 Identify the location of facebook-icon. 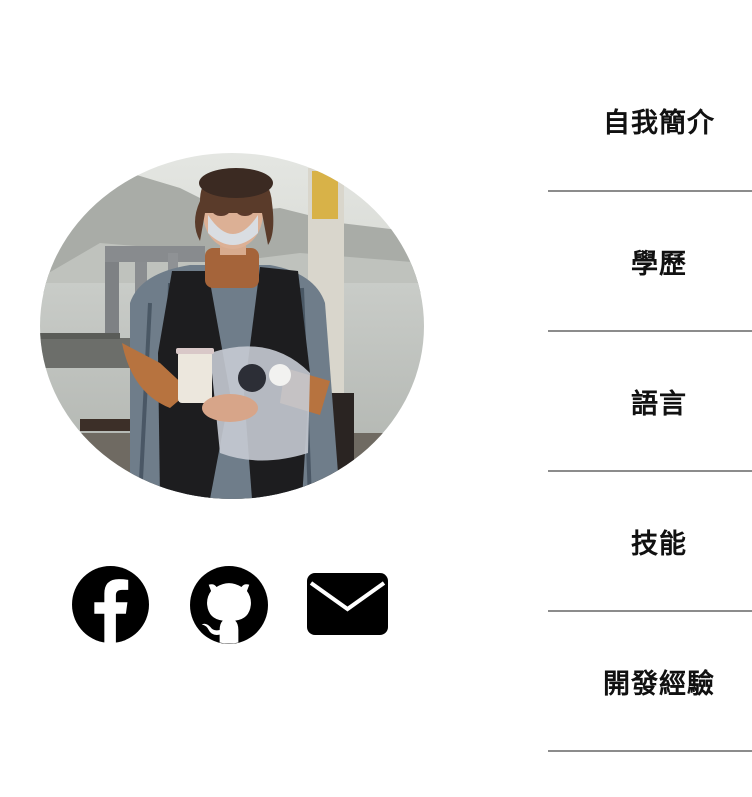
(110, 604).